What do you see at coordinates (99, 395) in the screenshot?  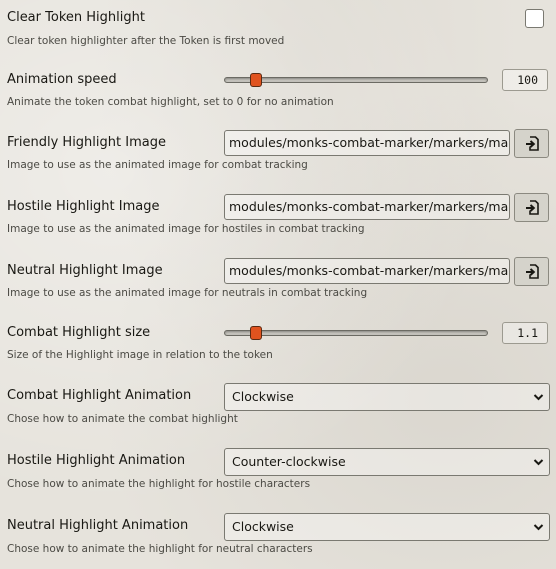 I see `setting-label: Combat Highlight Animation` at bounding box center [99, 395].